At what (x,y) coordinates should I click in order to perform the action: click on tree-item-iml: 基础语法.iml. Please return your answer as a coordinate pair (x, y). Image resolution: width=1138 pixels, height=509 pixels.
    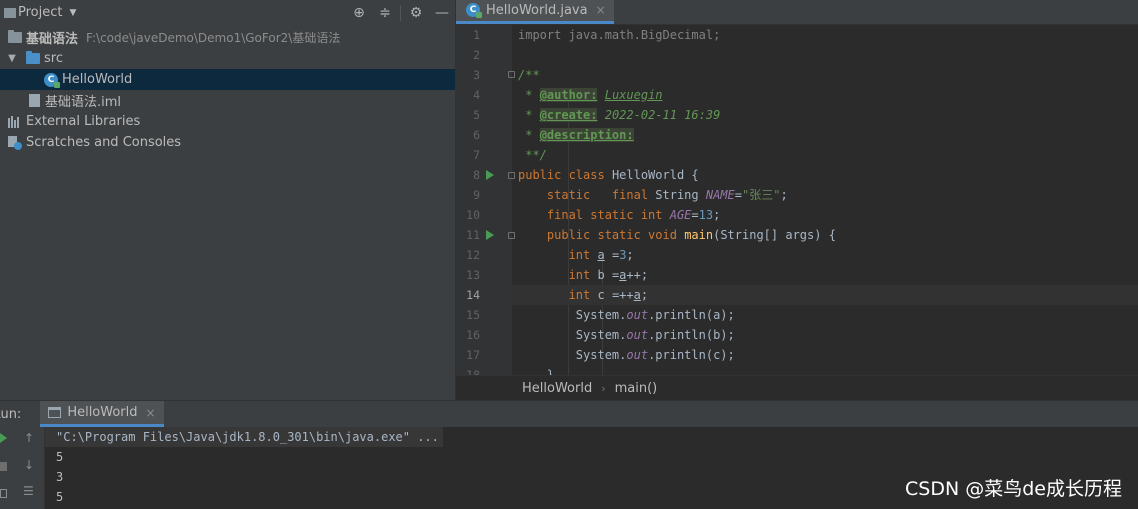
    Looking at the image, I should click on (227, 100).